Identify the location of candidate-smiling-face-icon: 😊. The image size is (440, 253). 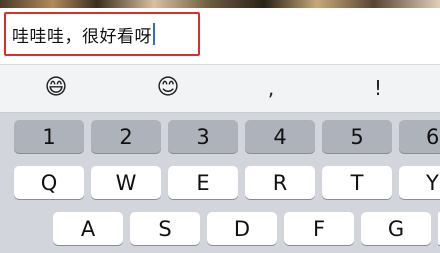
(168, 88).